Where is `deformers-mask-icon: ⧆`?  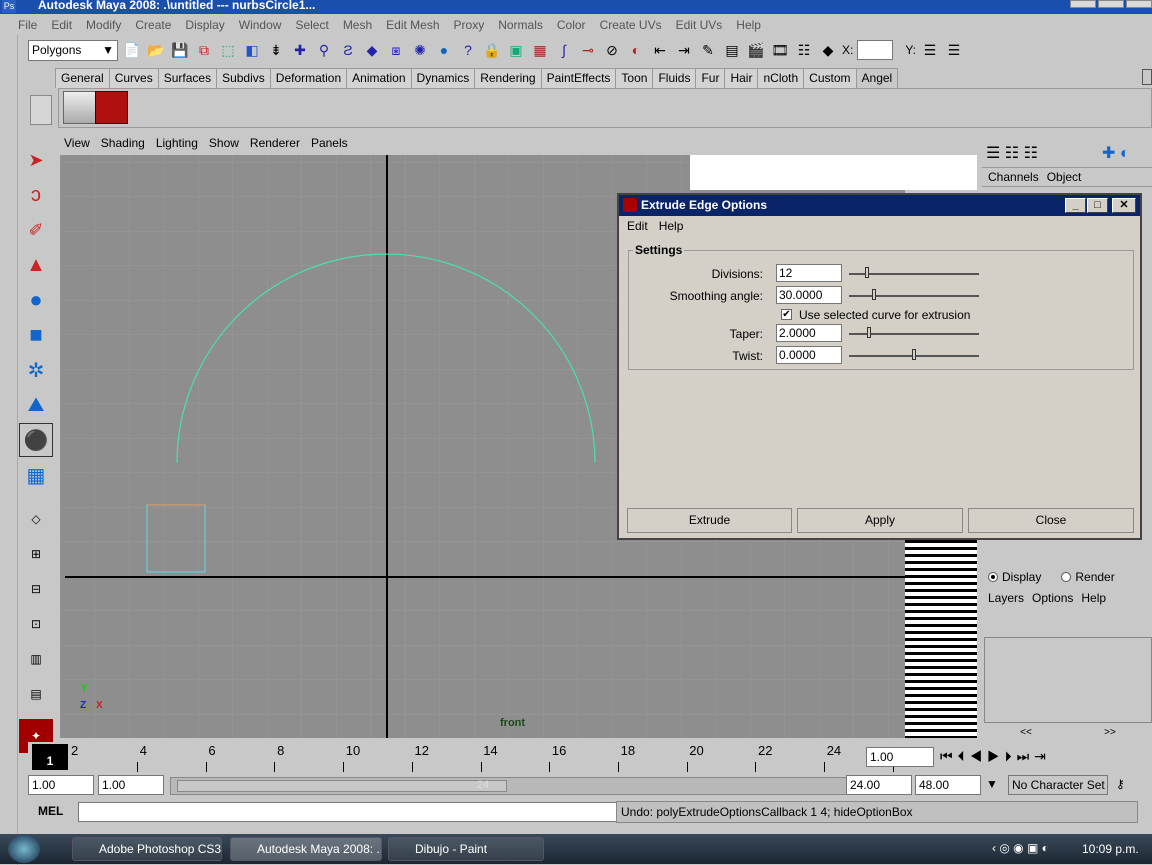
deformers-mask-icon: ⧆ is located at coordinates (396, 50).